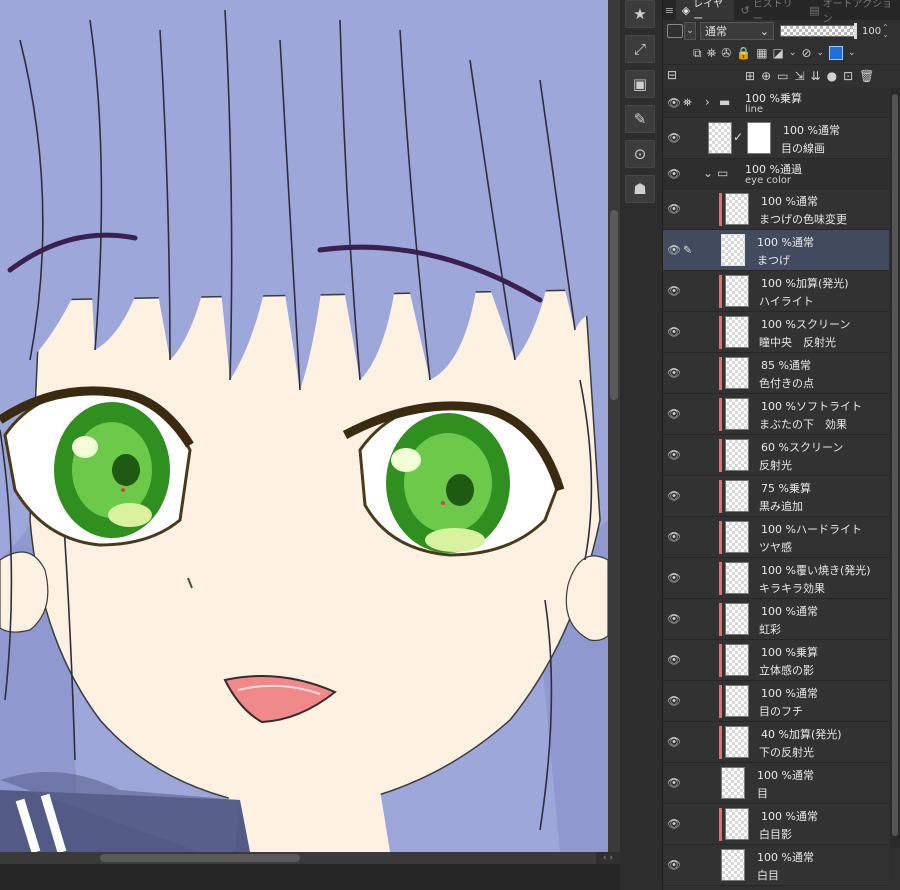 The image size is (900, 890). Describe the element at coordinates (776, 373) in the screenshot. I see `layer-row: 👁 85 %通常 色付きの点` at that location.